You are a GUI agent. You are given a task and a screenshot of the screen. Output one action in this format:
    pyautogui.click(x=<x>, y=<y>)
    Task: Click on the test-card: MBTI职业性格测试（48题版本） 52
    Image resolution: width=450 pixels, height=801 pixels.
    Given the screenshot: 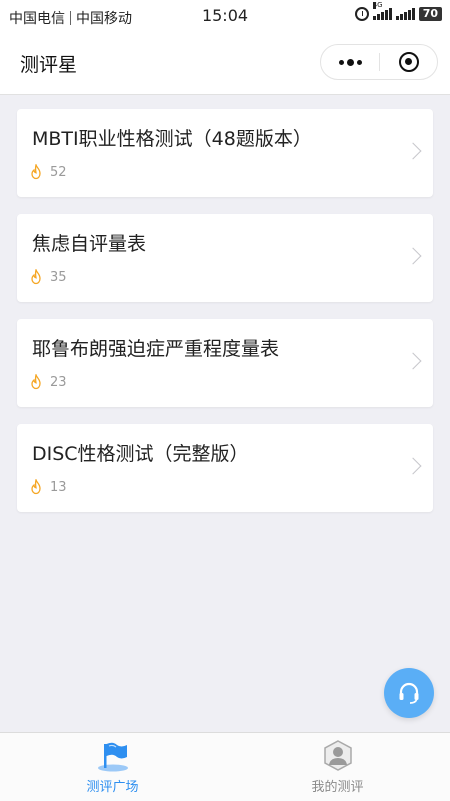 What is the action you would take?
    pyautogui.click(x=225, y=153)
    